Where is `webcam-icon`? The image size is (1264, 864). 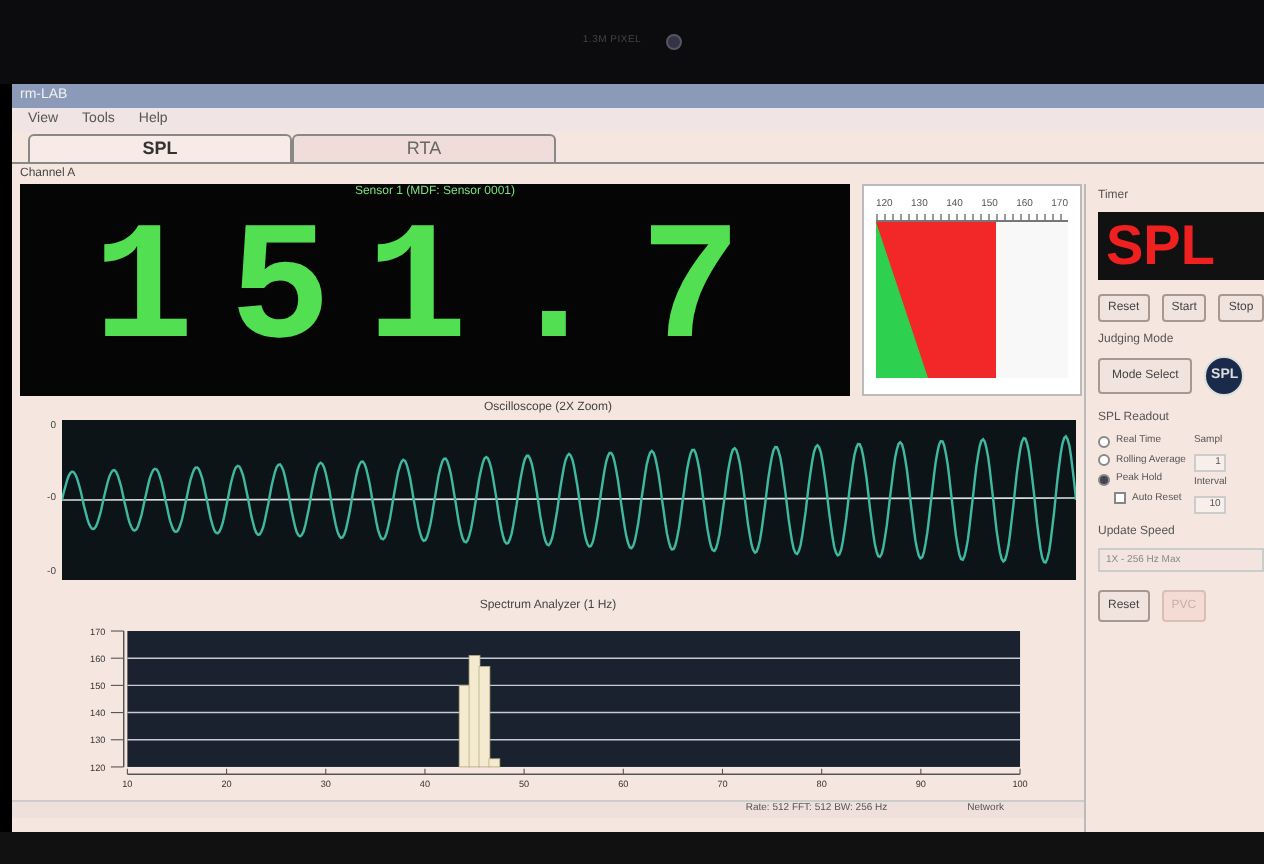 webcam-icon is located at coordinates (673, 42).